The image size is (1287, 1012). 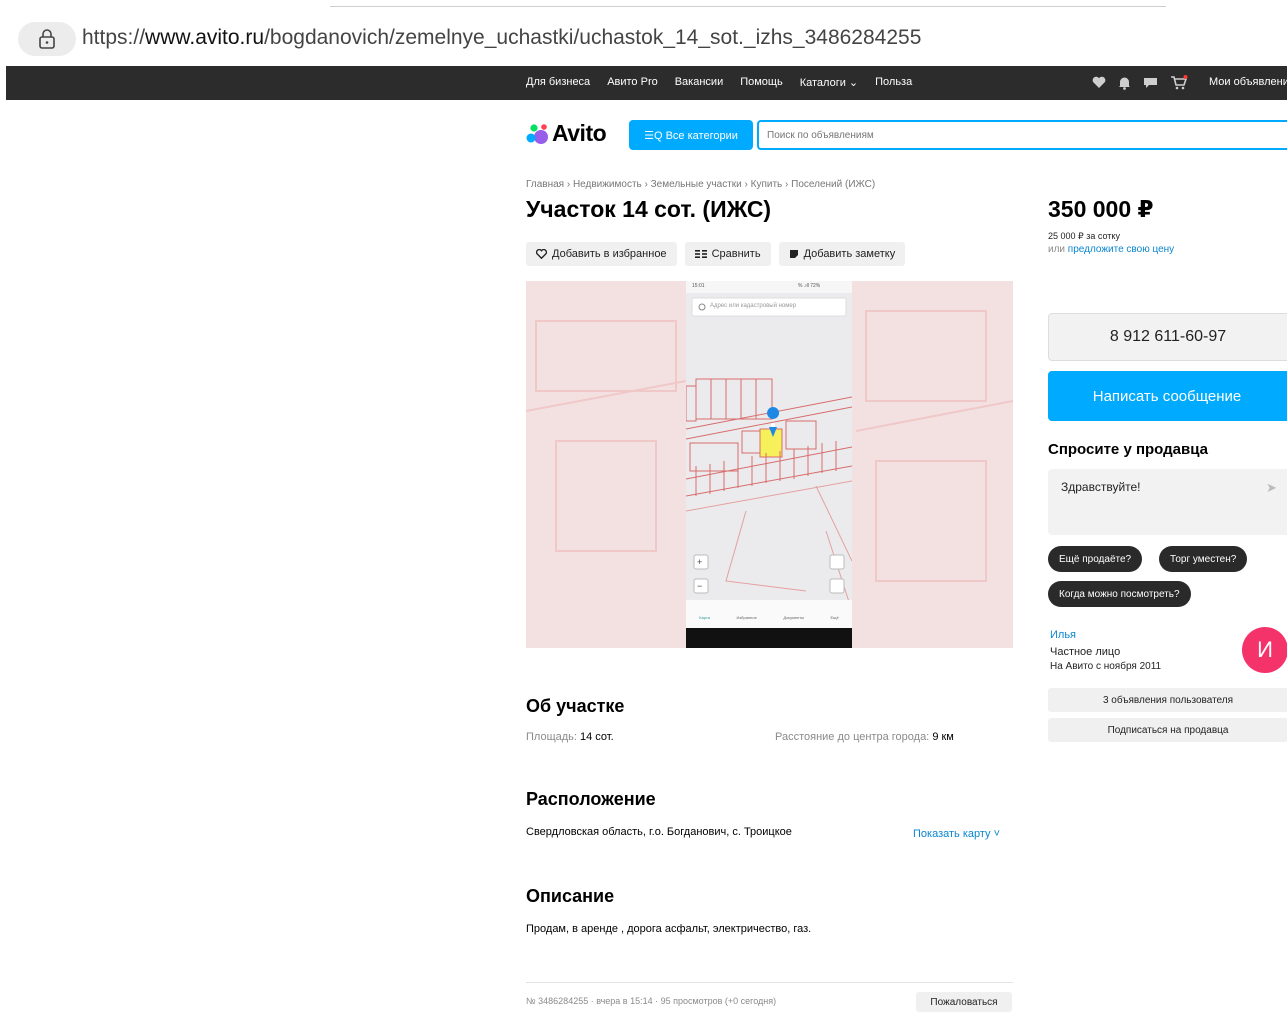 I want to click on offer-price: или предложите свою цену, so click(x=1111, y=249).